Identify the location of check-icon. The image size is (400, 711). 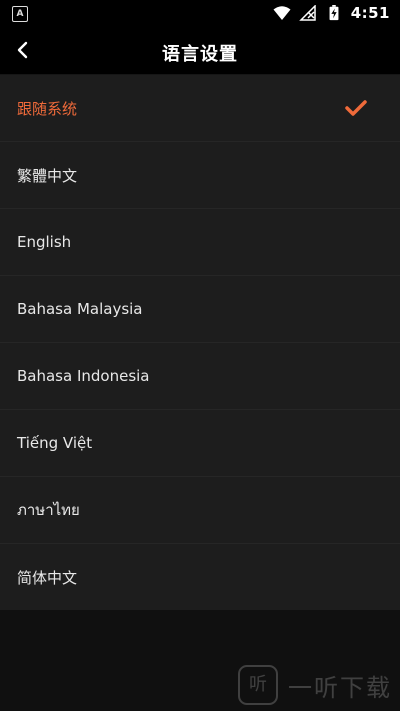
(356, 108).